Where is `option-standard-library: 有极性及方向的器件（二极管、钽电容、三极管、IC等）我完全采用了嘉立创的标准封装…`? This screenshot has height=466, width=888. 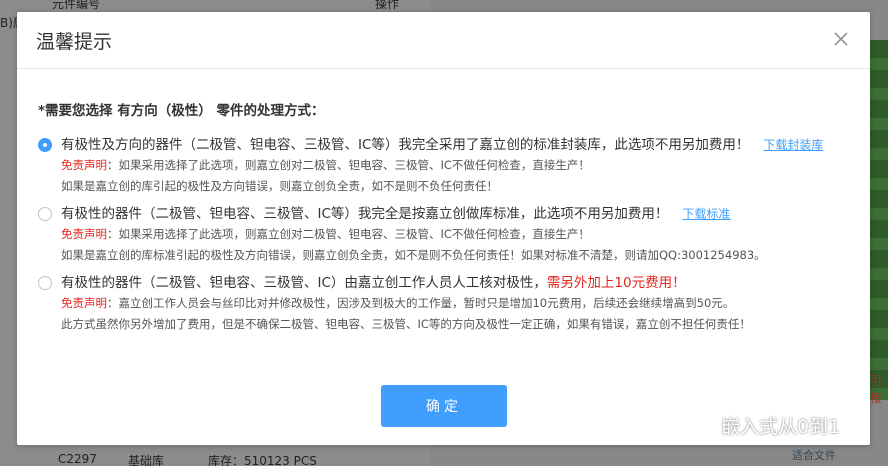
option-standard-library: 有极性及方向的器件（二极管、钽电容、三极管、IC等）我完全采用了嘉立创的标准封装… is located at coordinates (454, 166).